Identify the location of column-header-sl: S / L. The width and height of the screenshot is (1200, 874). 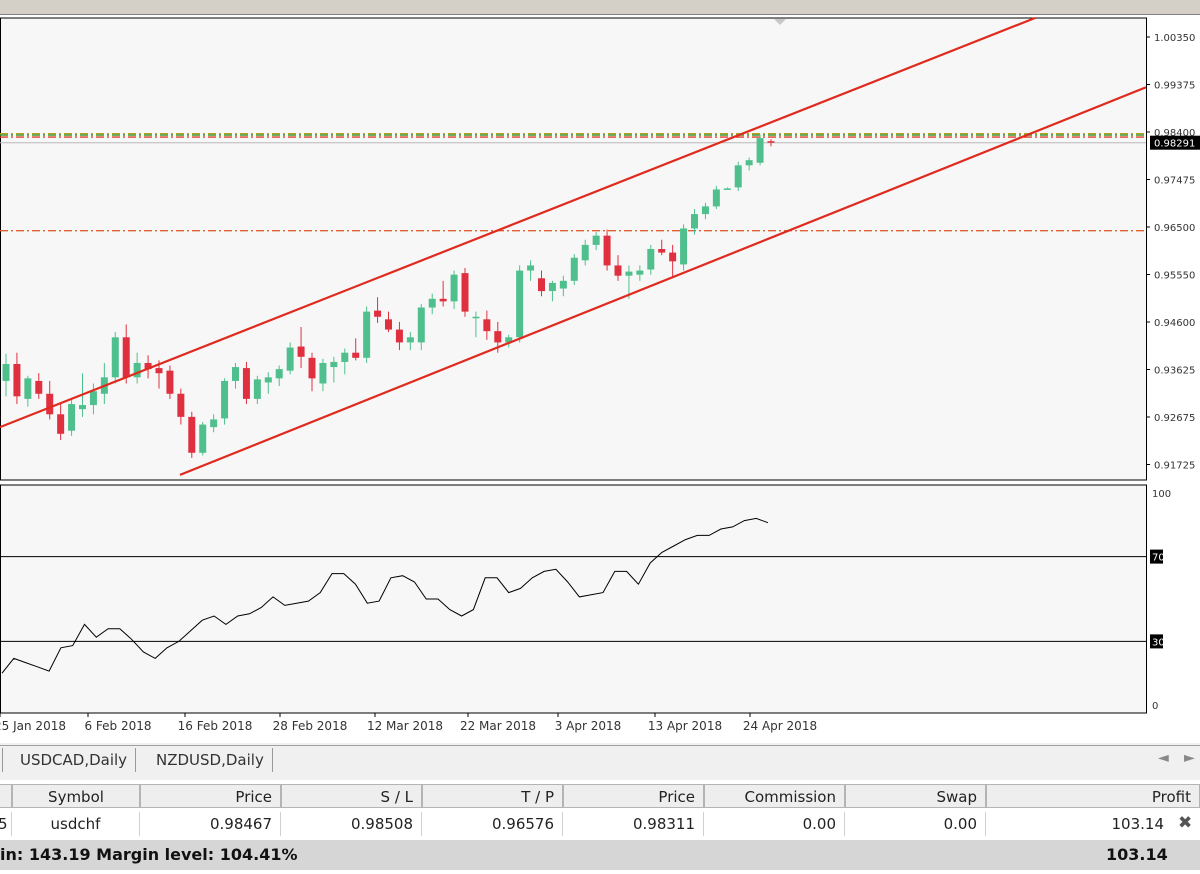
(351, 796).